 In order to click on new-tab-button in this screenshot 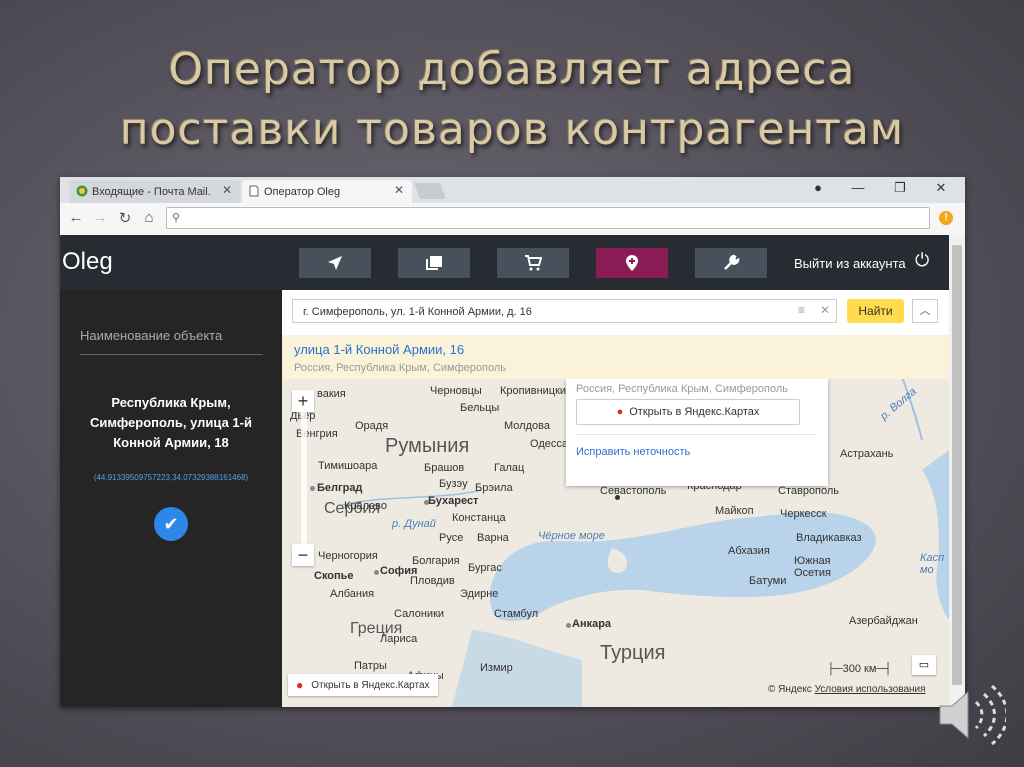, I will do `click(430, 191)`.